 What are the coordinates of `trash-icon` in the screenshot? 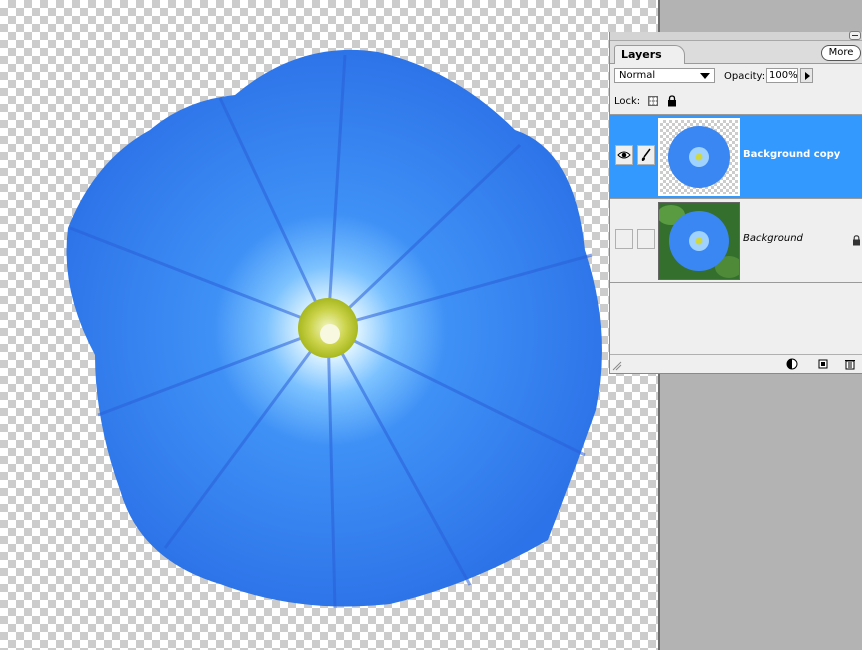 It's located at (850, 364).